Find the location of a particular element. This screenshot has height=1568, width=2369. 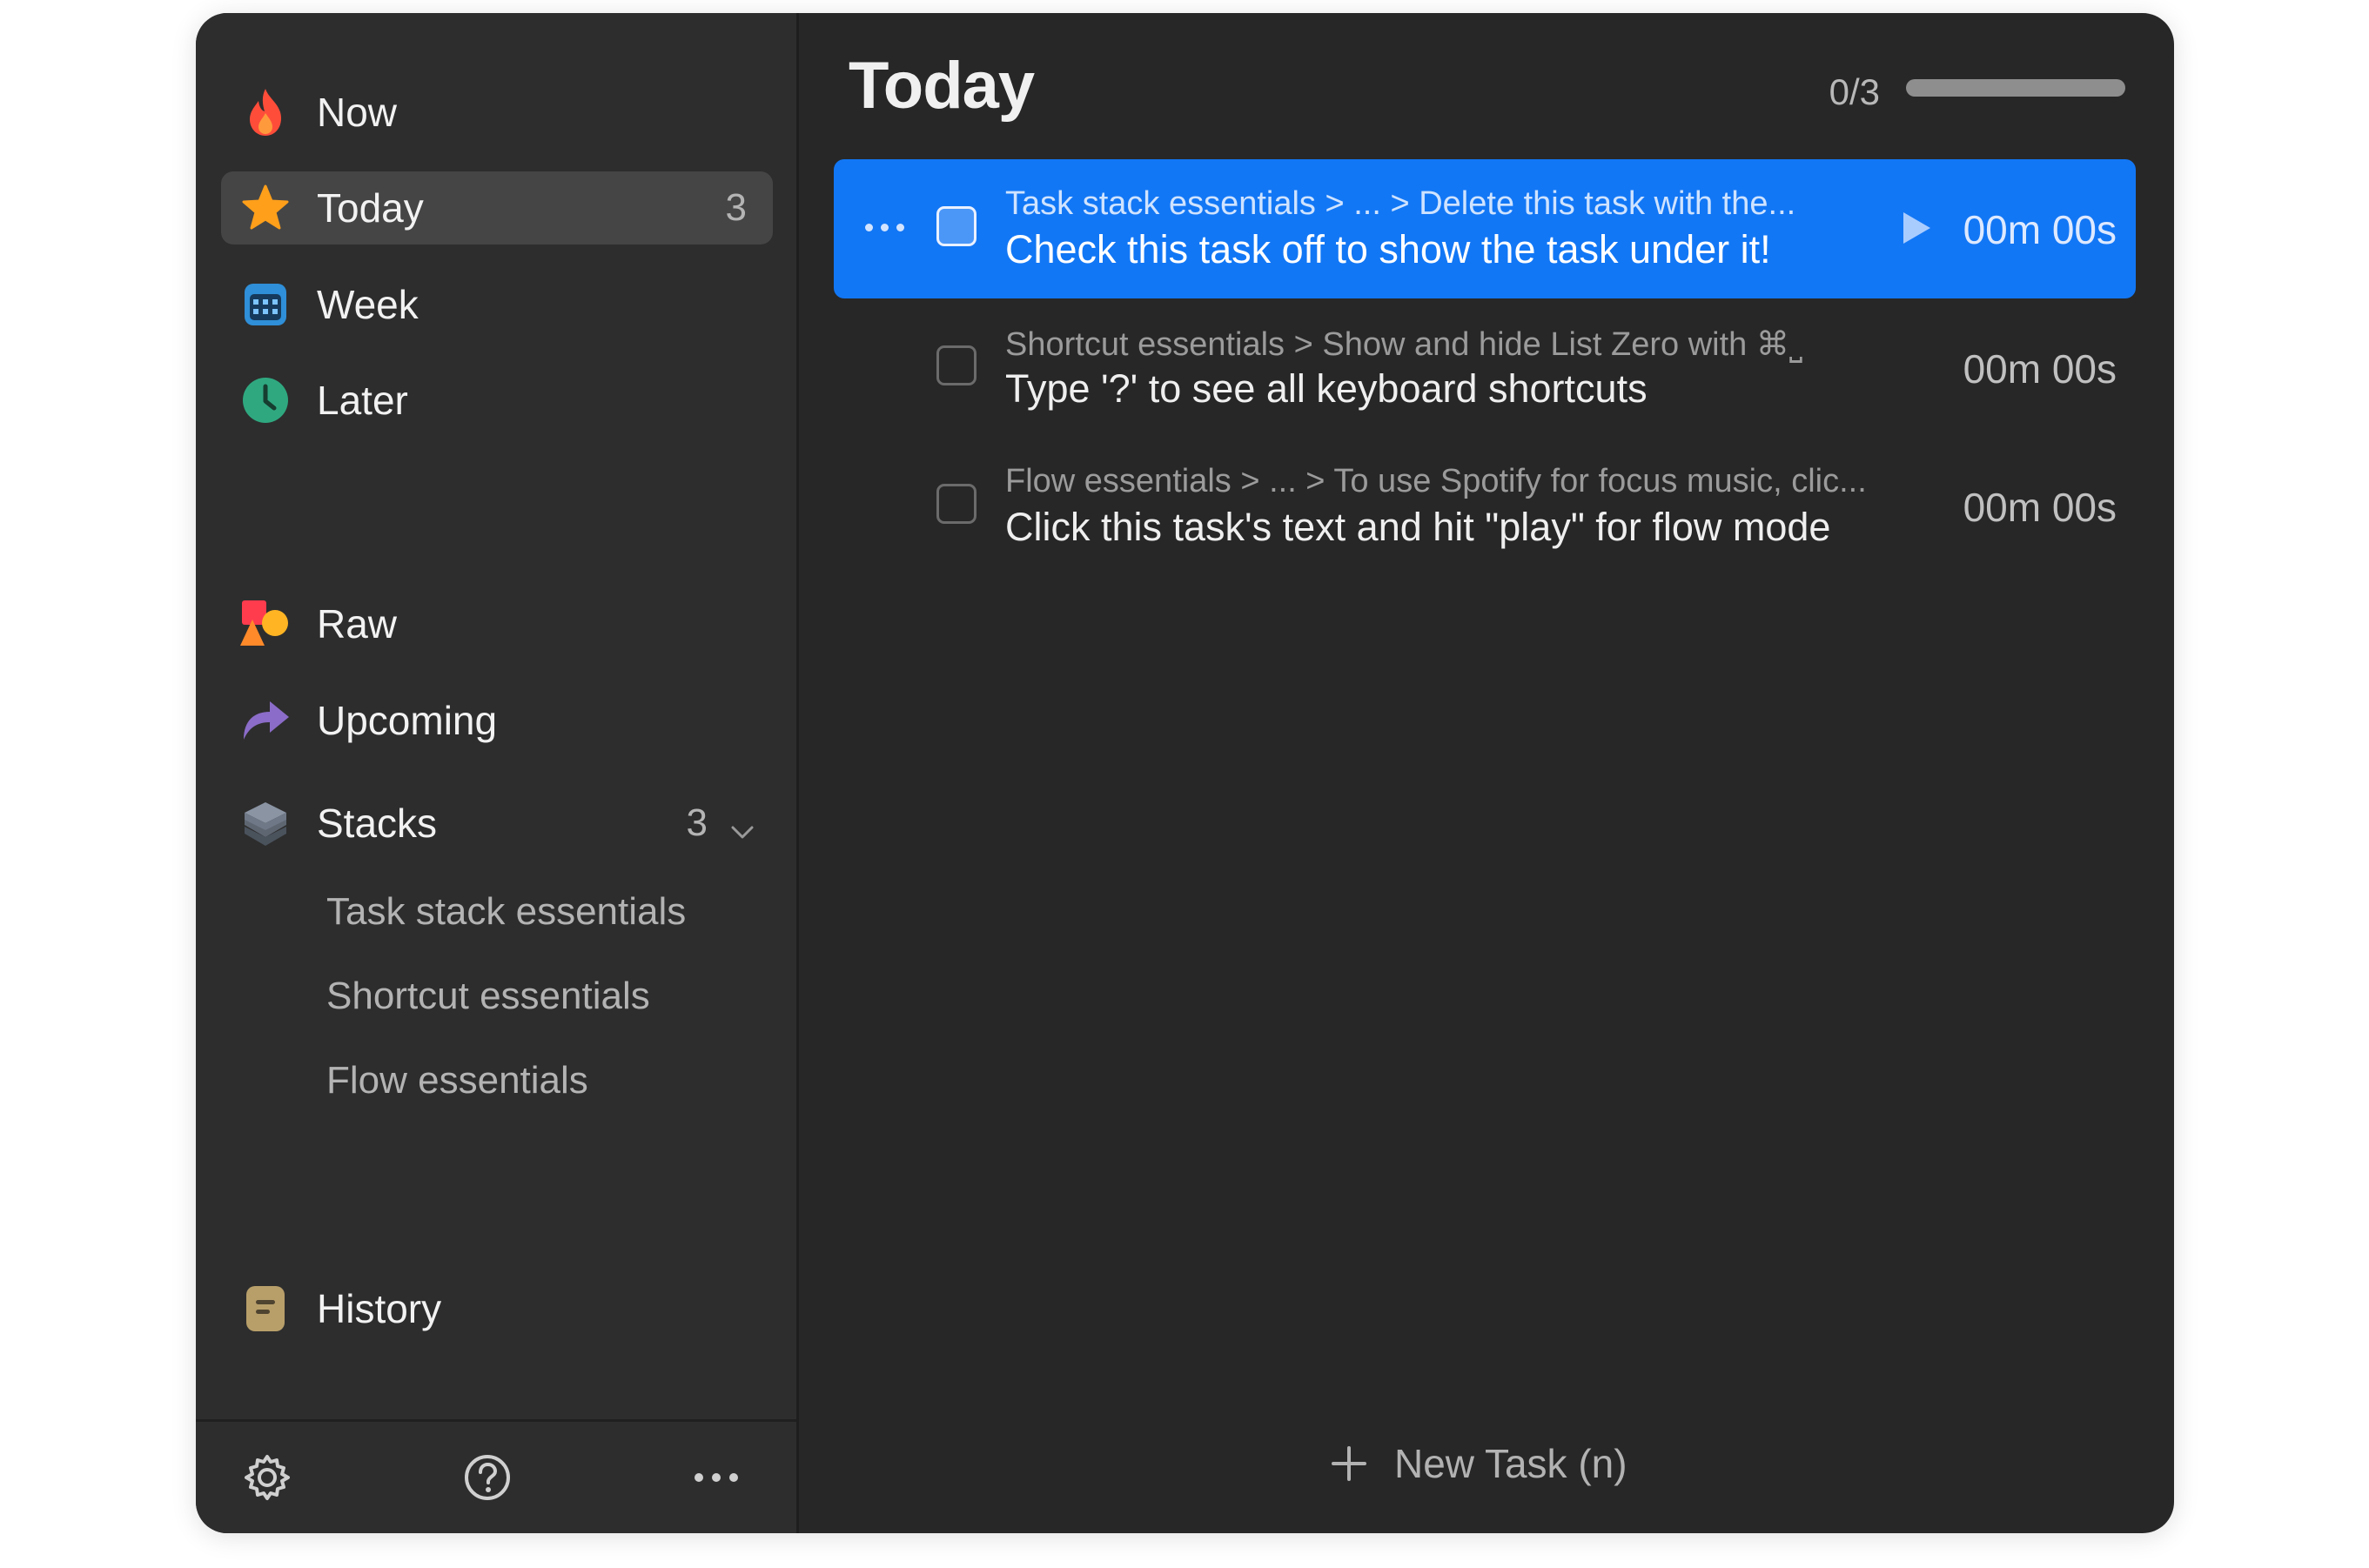

flame-icon is located at coordinates (266, 112).